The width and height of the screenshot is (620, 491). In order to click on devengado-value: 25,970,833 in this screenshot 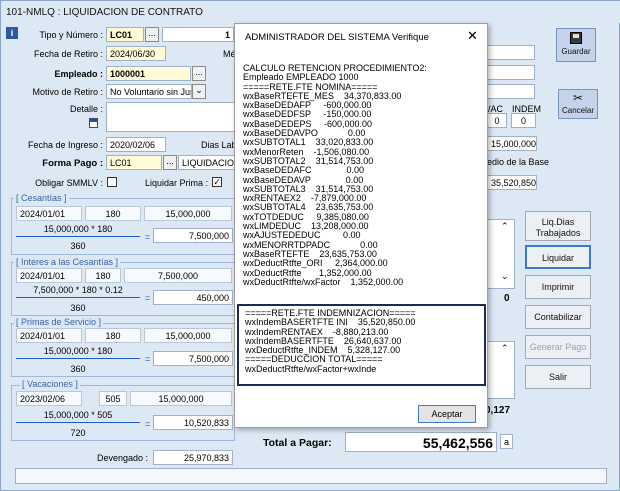, I will do `click(193, 457)`.